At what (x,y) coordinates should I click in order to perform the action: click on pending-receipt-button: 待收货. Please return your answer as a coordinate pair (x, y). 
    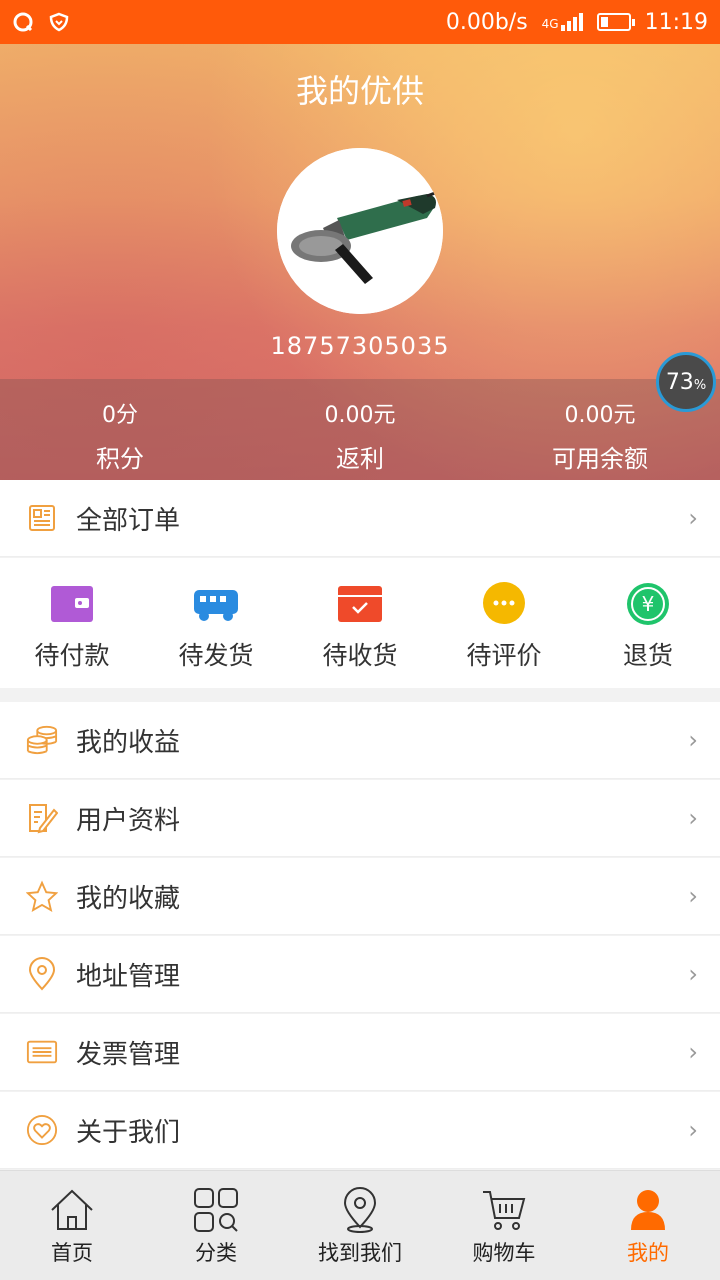
    Looking at the image, I should click on (360, 623).